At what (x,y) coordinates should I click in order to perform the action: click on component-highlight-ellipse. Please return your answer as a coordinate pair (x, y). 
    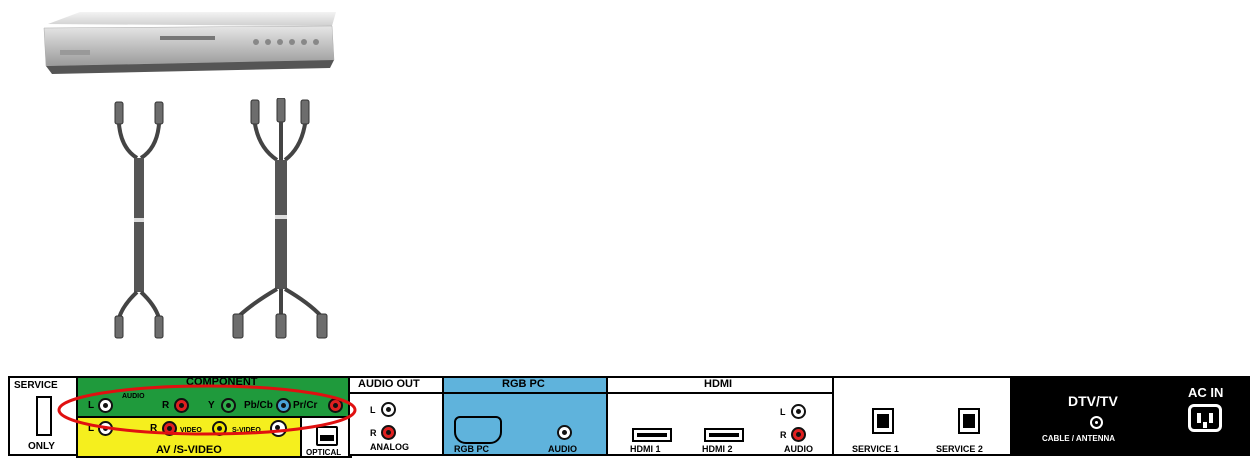
    Looking at the image, I should click on (207, 411).